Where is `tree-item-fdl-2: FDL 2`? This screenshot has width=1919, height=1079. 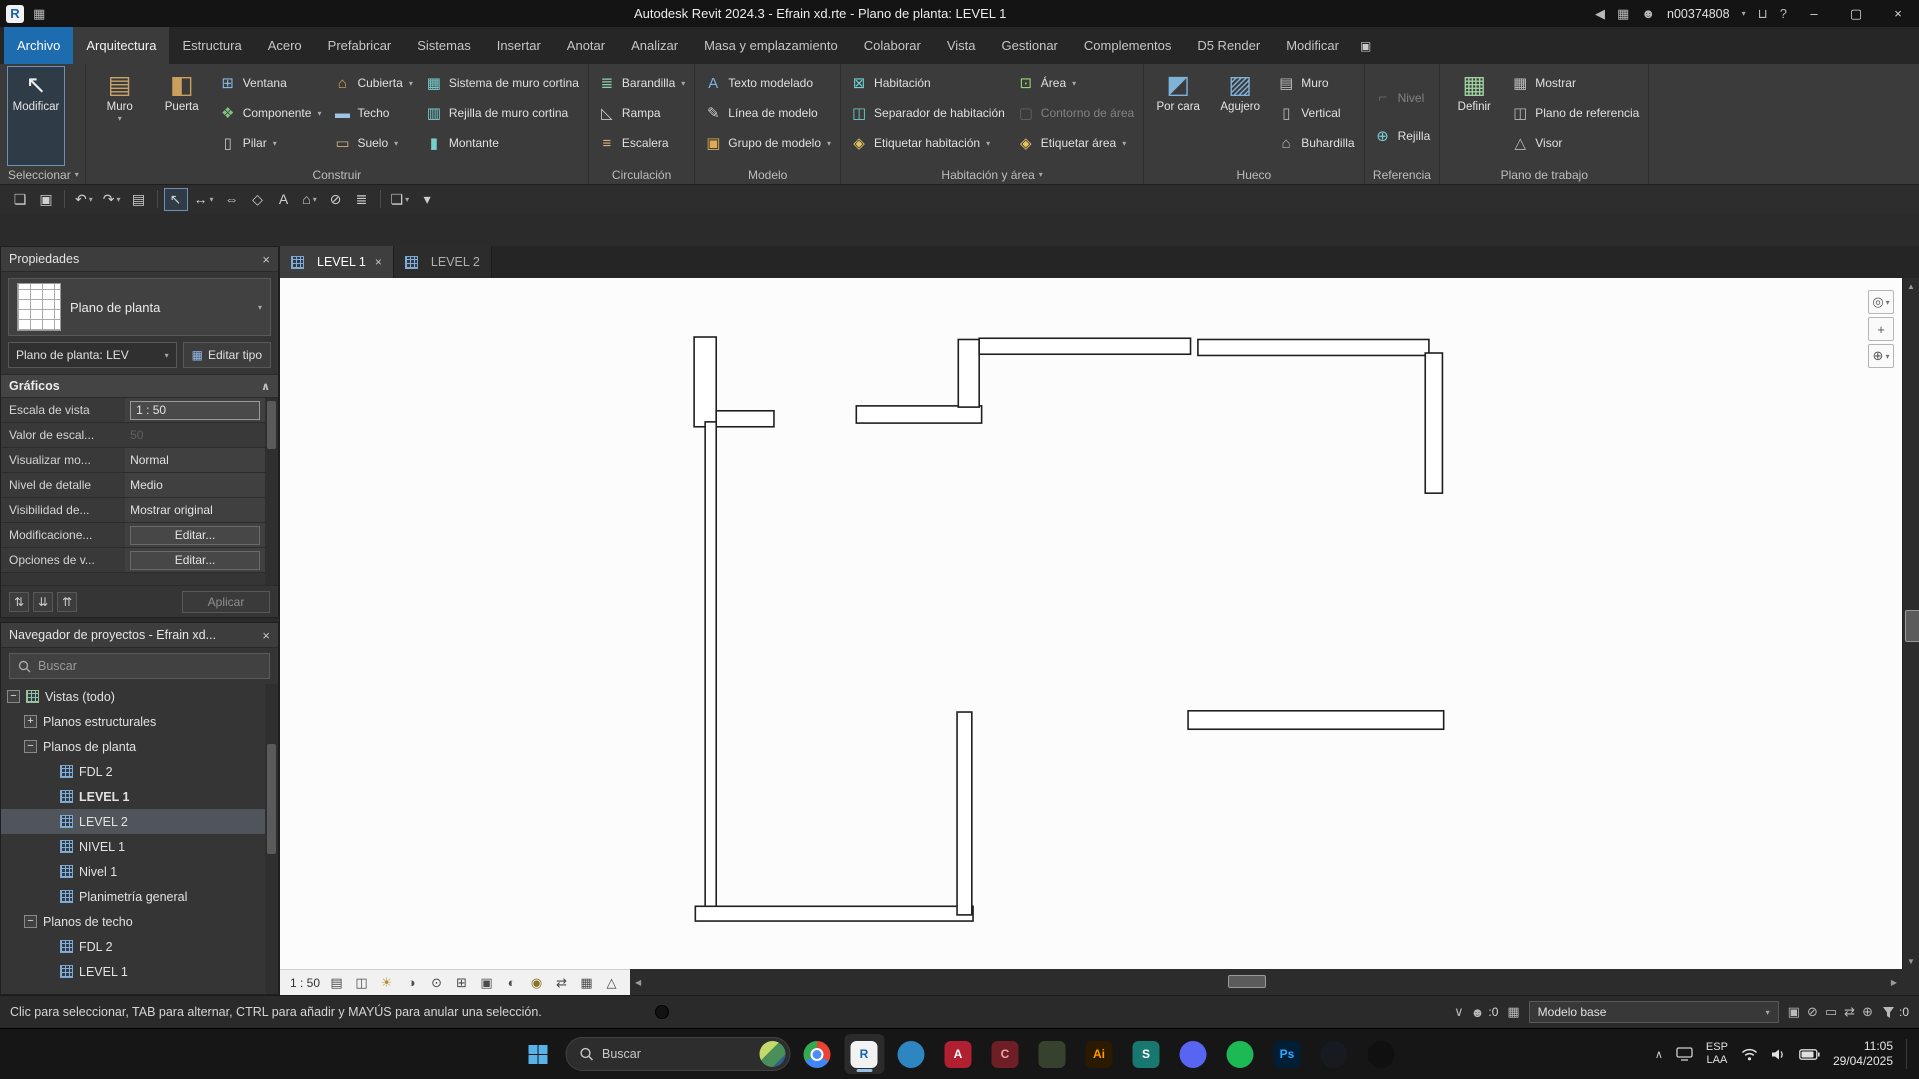
tree-item-fdl-2: FDL 2 is located at coordinates (133, 946).